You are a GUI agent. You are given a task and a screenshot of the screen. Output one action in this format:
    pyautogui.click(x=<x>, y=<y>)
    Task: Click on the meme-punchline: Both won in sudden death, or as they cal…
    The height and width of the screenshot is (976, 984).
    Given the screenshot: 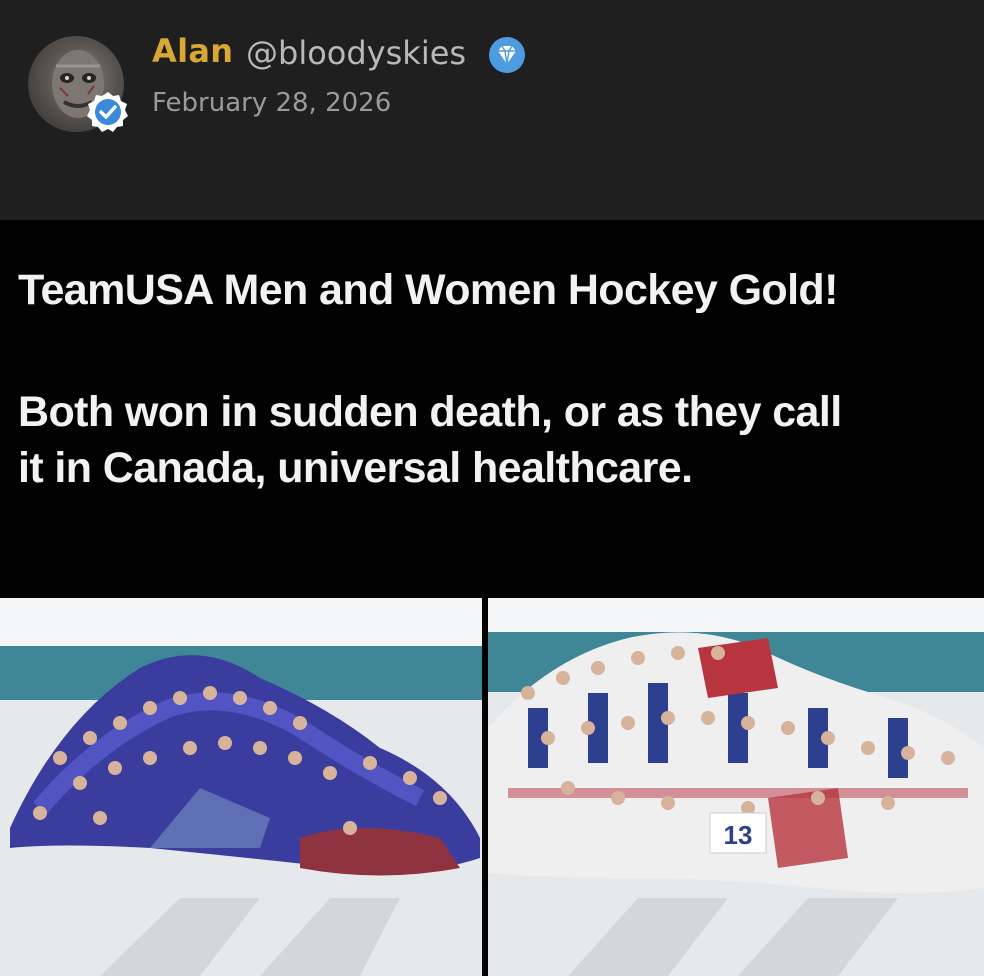 What is the action you would take?
    pyautogui.click(x=430, y=440)
    